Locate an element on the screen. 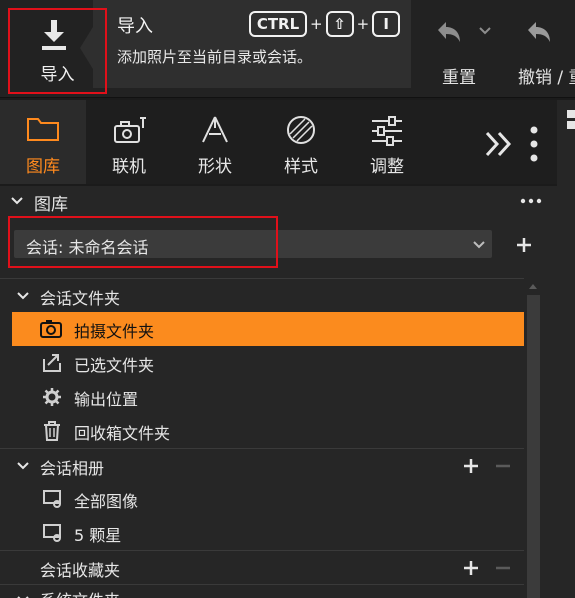 The width and height of the screenshot is (575, 598). section-session-folders: 会话文件夹 is located at coordinates (262, 295).